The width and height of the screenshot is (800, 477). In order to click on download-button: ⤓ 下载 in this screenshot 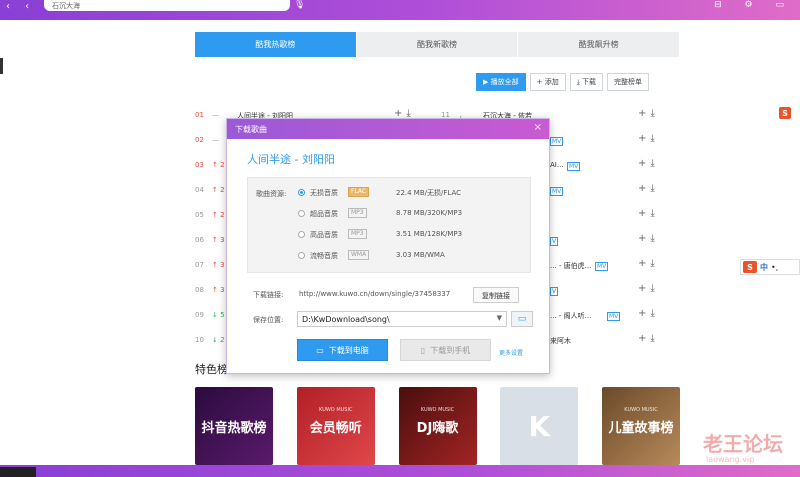, I will do `click(586, 82)`.